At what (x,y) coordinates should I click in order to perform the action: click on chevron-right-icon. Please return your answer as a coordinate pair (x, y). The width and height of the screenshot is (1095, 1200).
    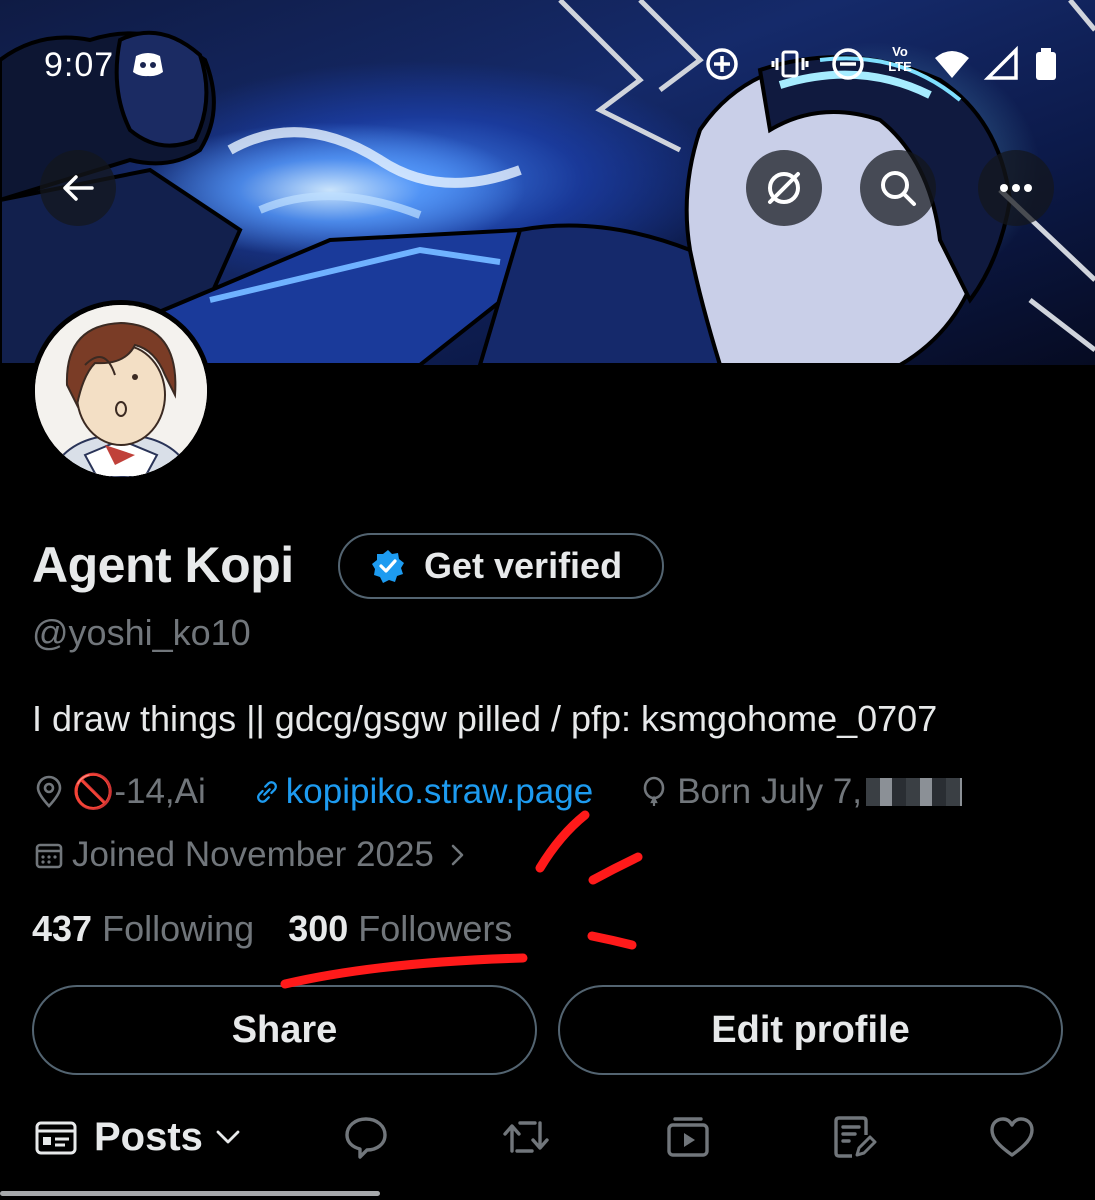
    Looking at the image, I should click on (457, 855).